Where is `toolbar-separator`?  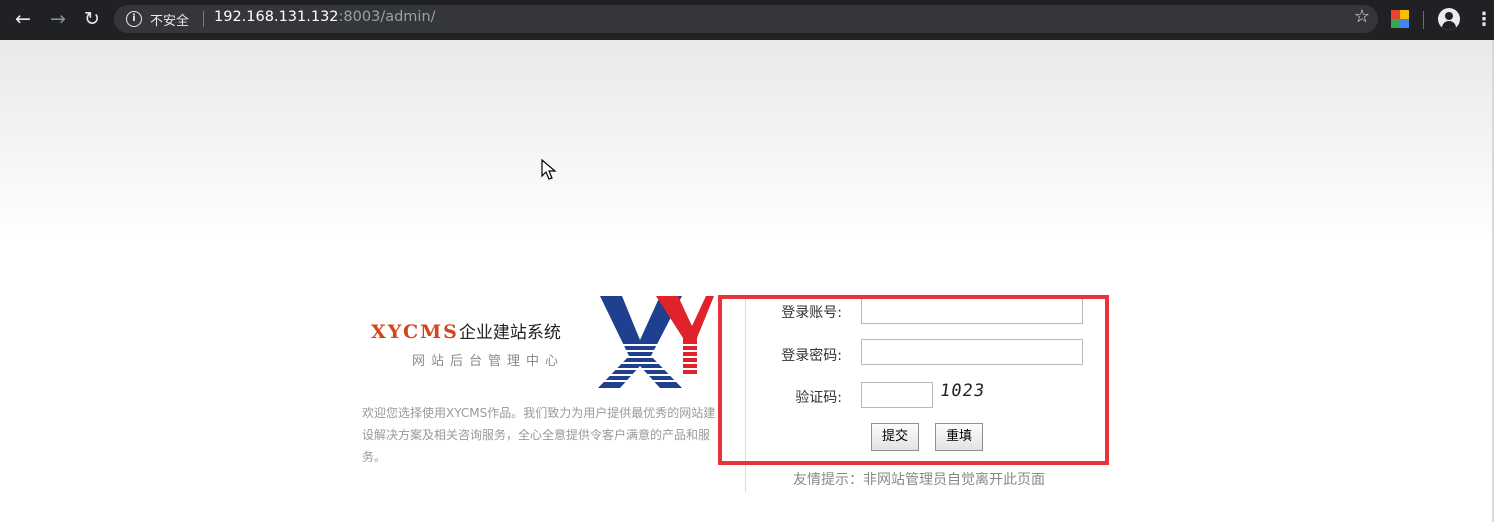 toolbar-separator is located at coordinates (1423, 20).